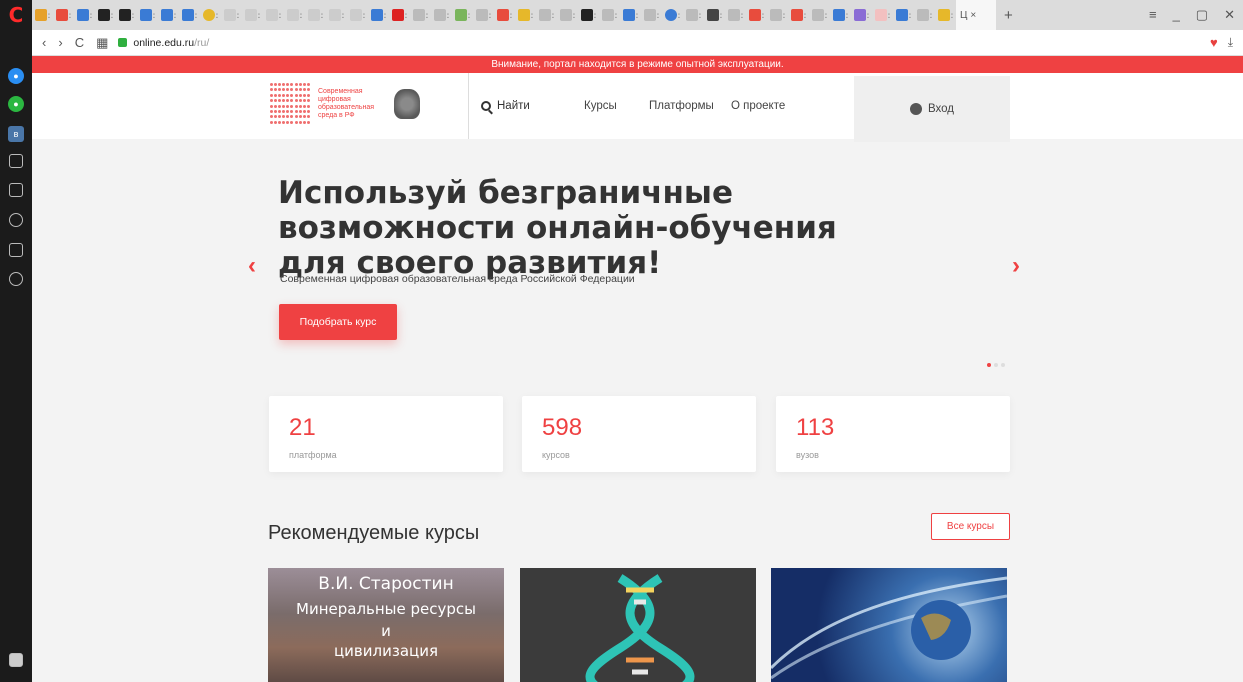  Describe the element at coordinates (16, 279) in the screenshot. I see `history-icon` at that location.